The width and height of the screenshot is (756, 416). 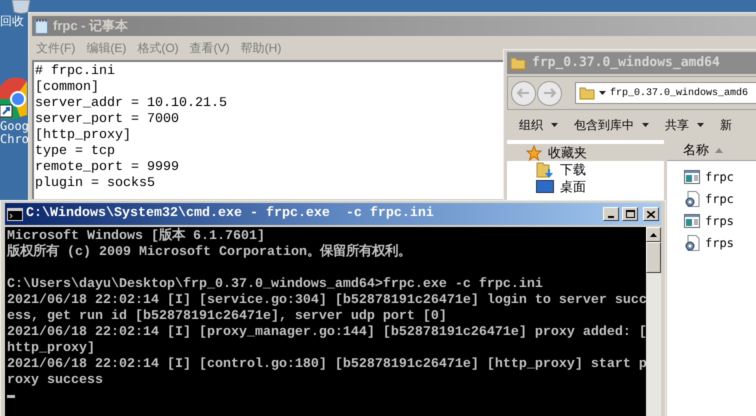 I want to click on column-header: 名称, so click(x=711, y=150).